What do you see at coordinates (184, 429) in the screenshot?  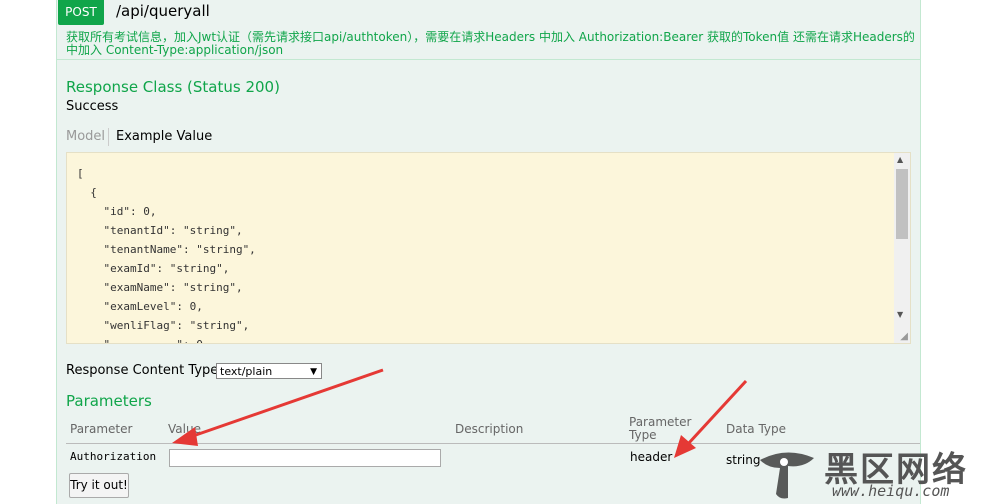 I see `column-header-value: Value` at bounding box center [184, 429].